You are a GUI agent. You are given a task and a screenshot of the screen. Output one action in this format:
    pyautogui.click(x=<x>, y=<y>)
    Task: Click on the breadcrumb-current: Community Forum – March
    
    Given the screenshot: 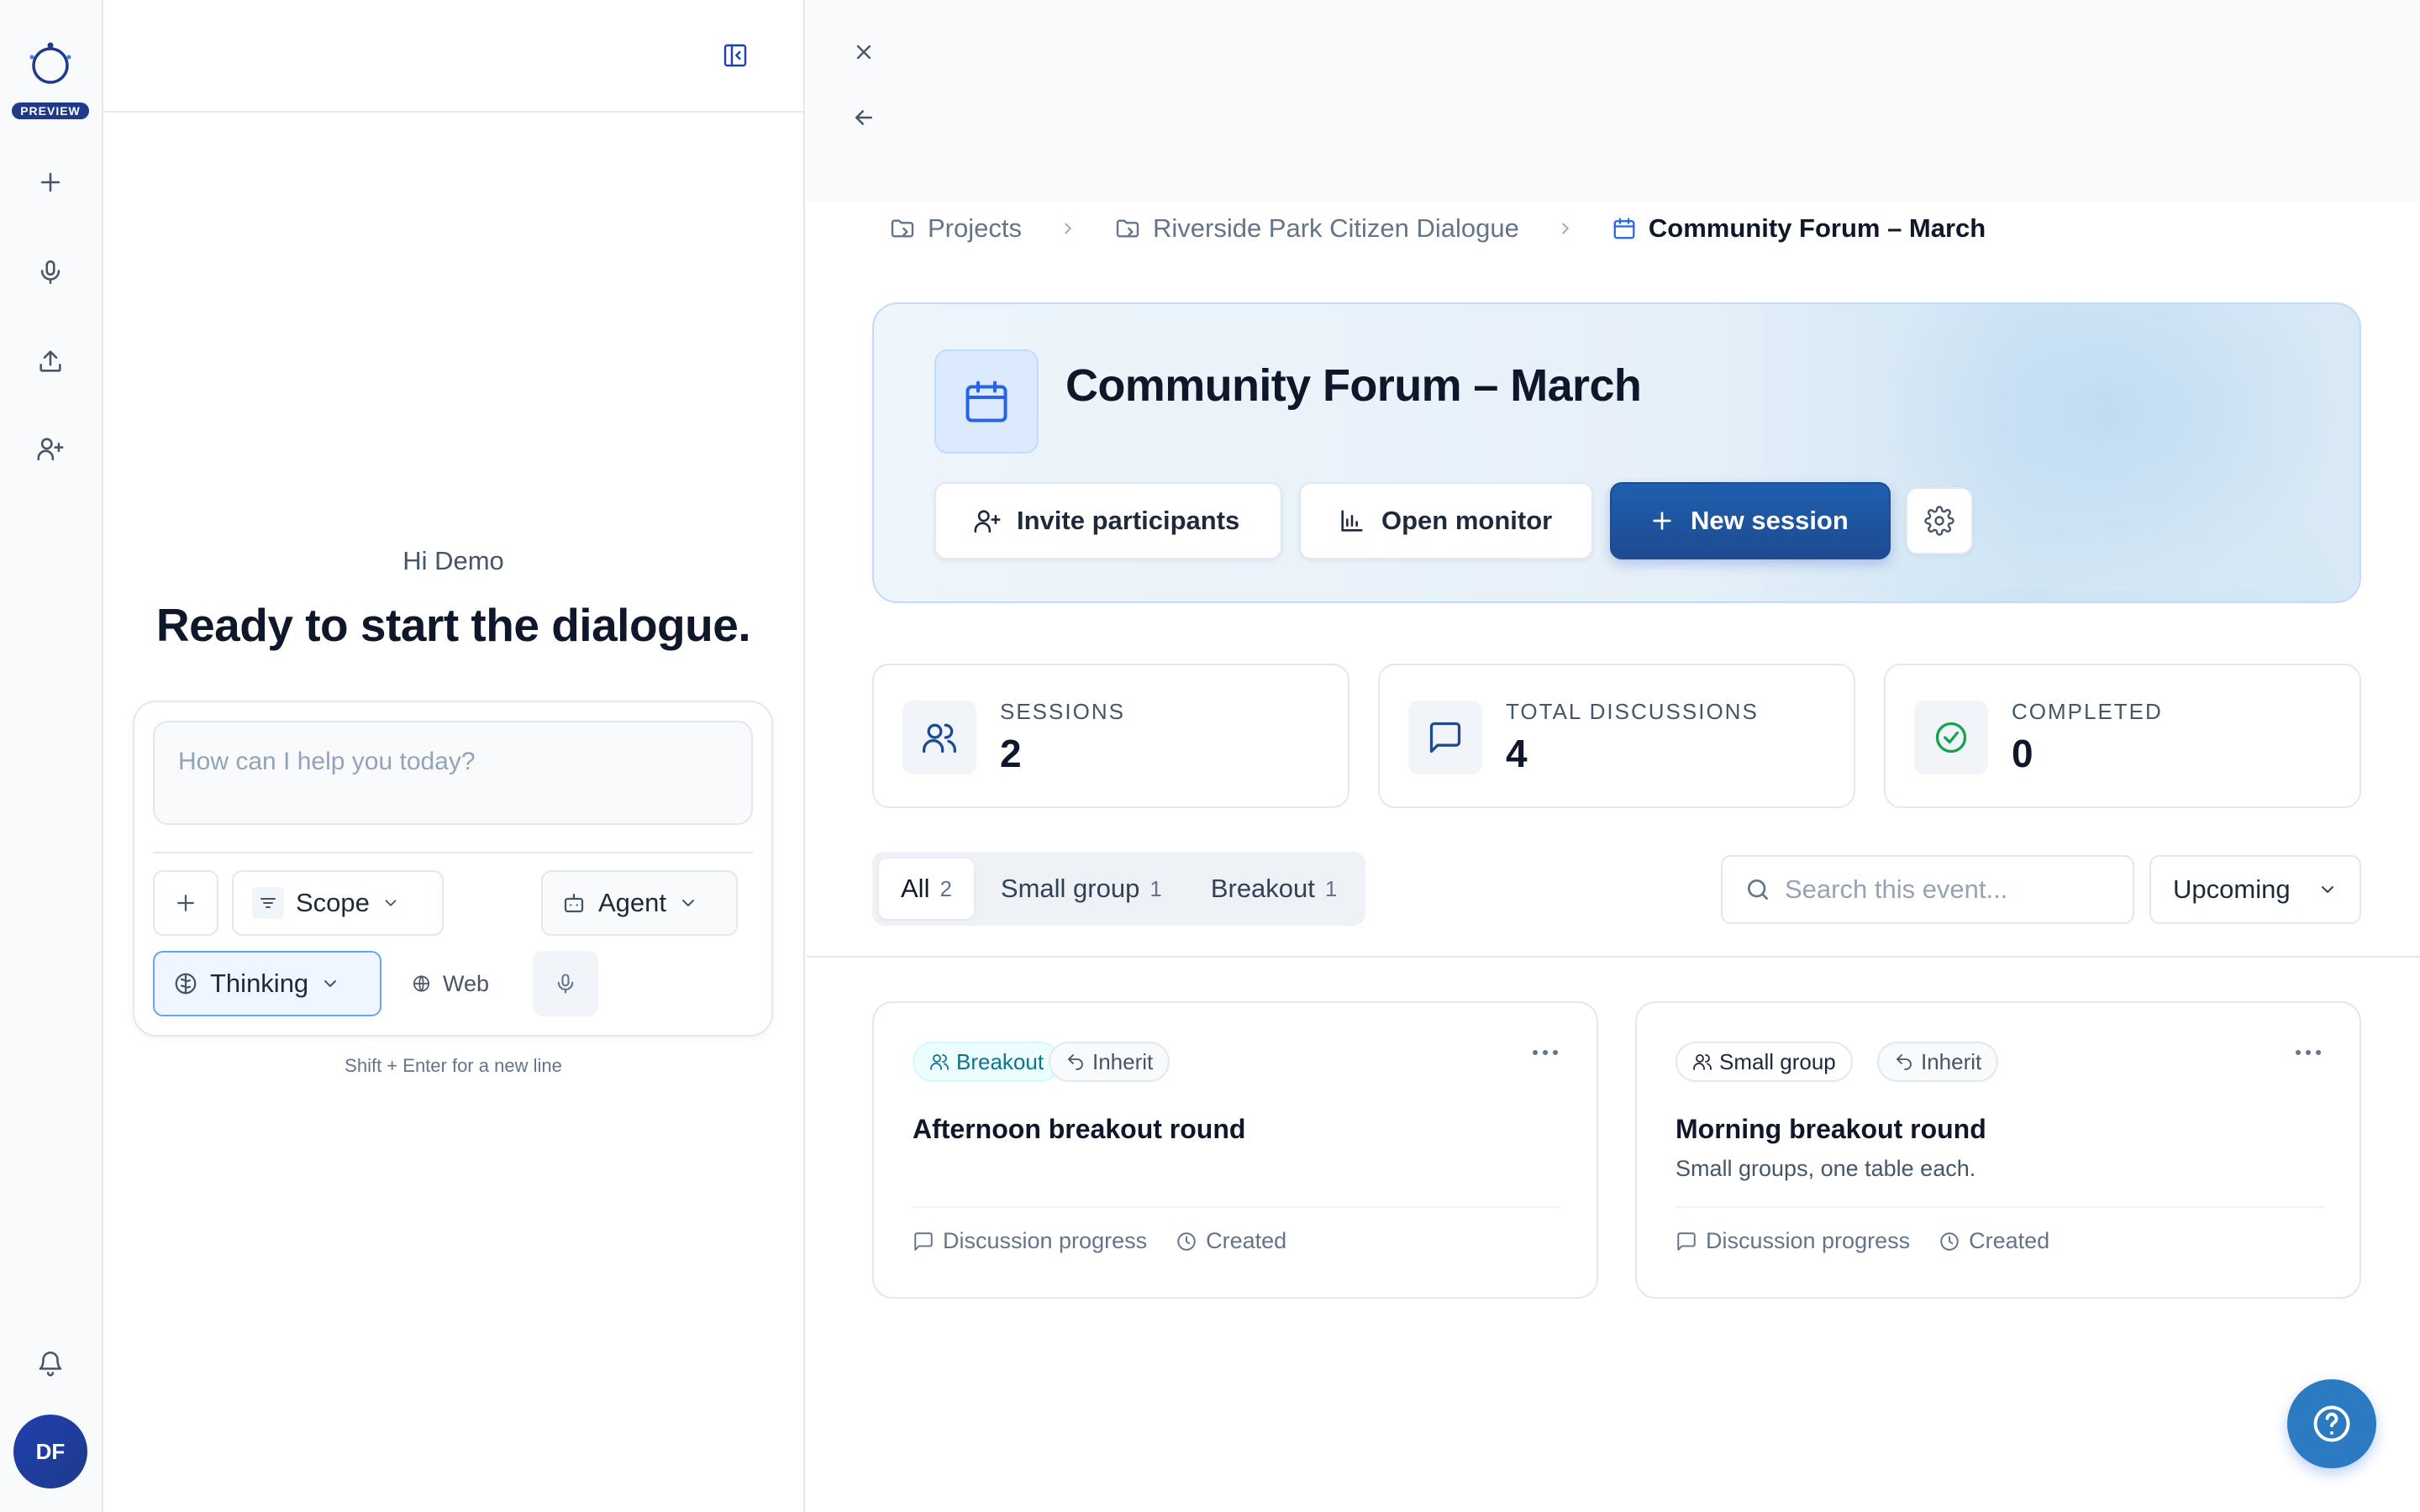 What is the action you would take?
    pyautogui.click(x=1799, y=228)
    